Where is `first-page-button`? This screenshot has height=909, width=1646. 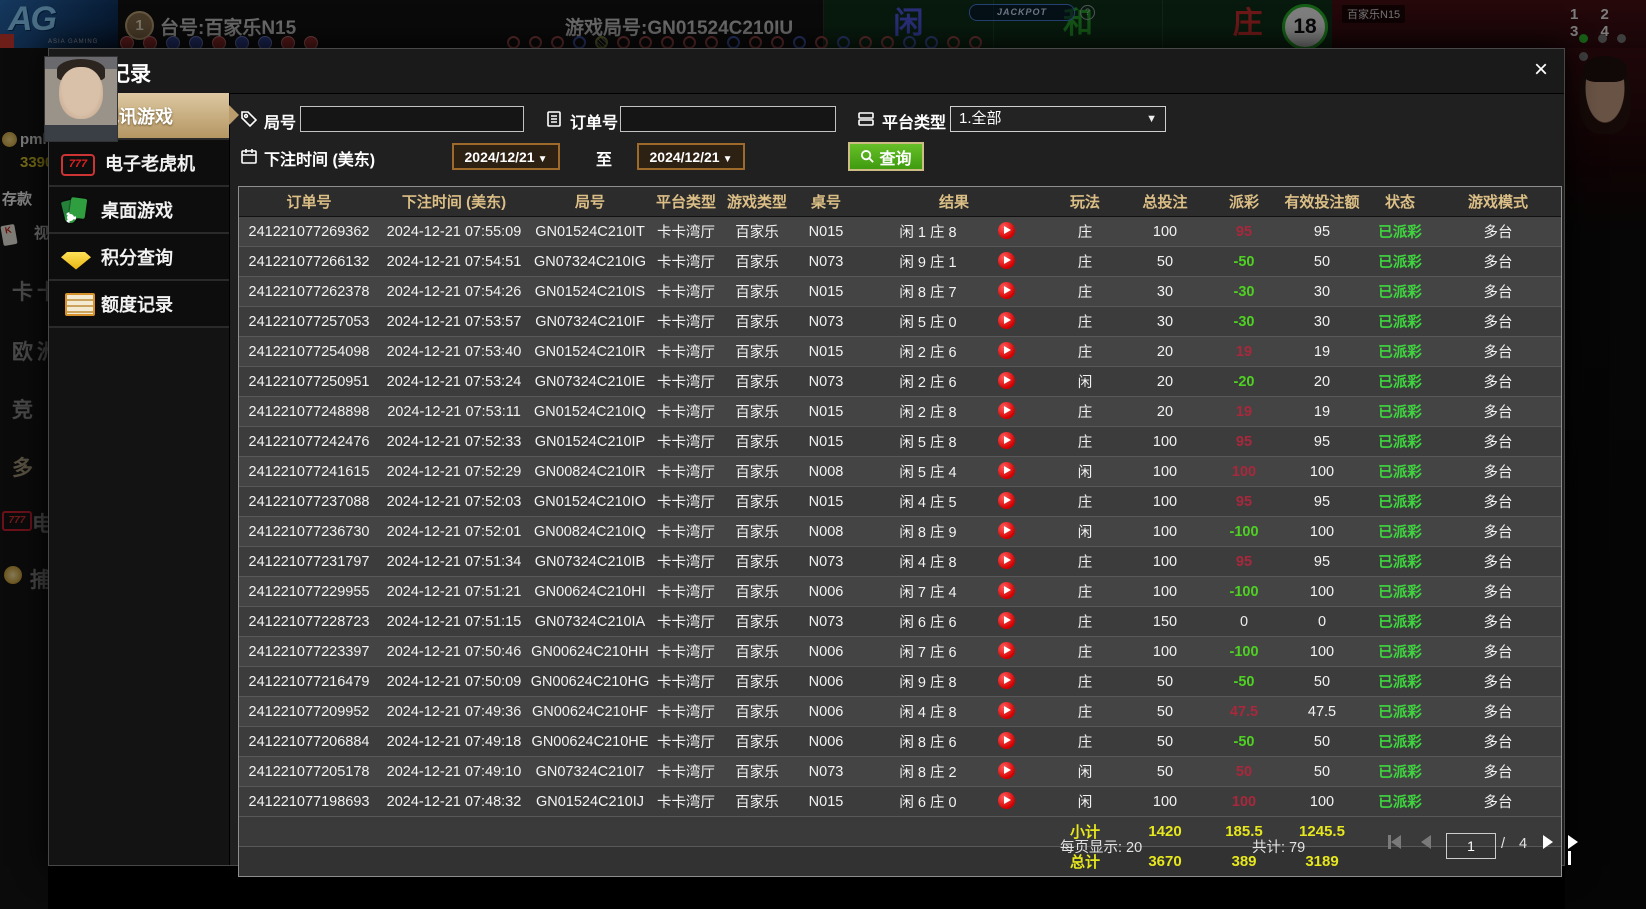
first-page-button is located at coordinates (1394, 842).